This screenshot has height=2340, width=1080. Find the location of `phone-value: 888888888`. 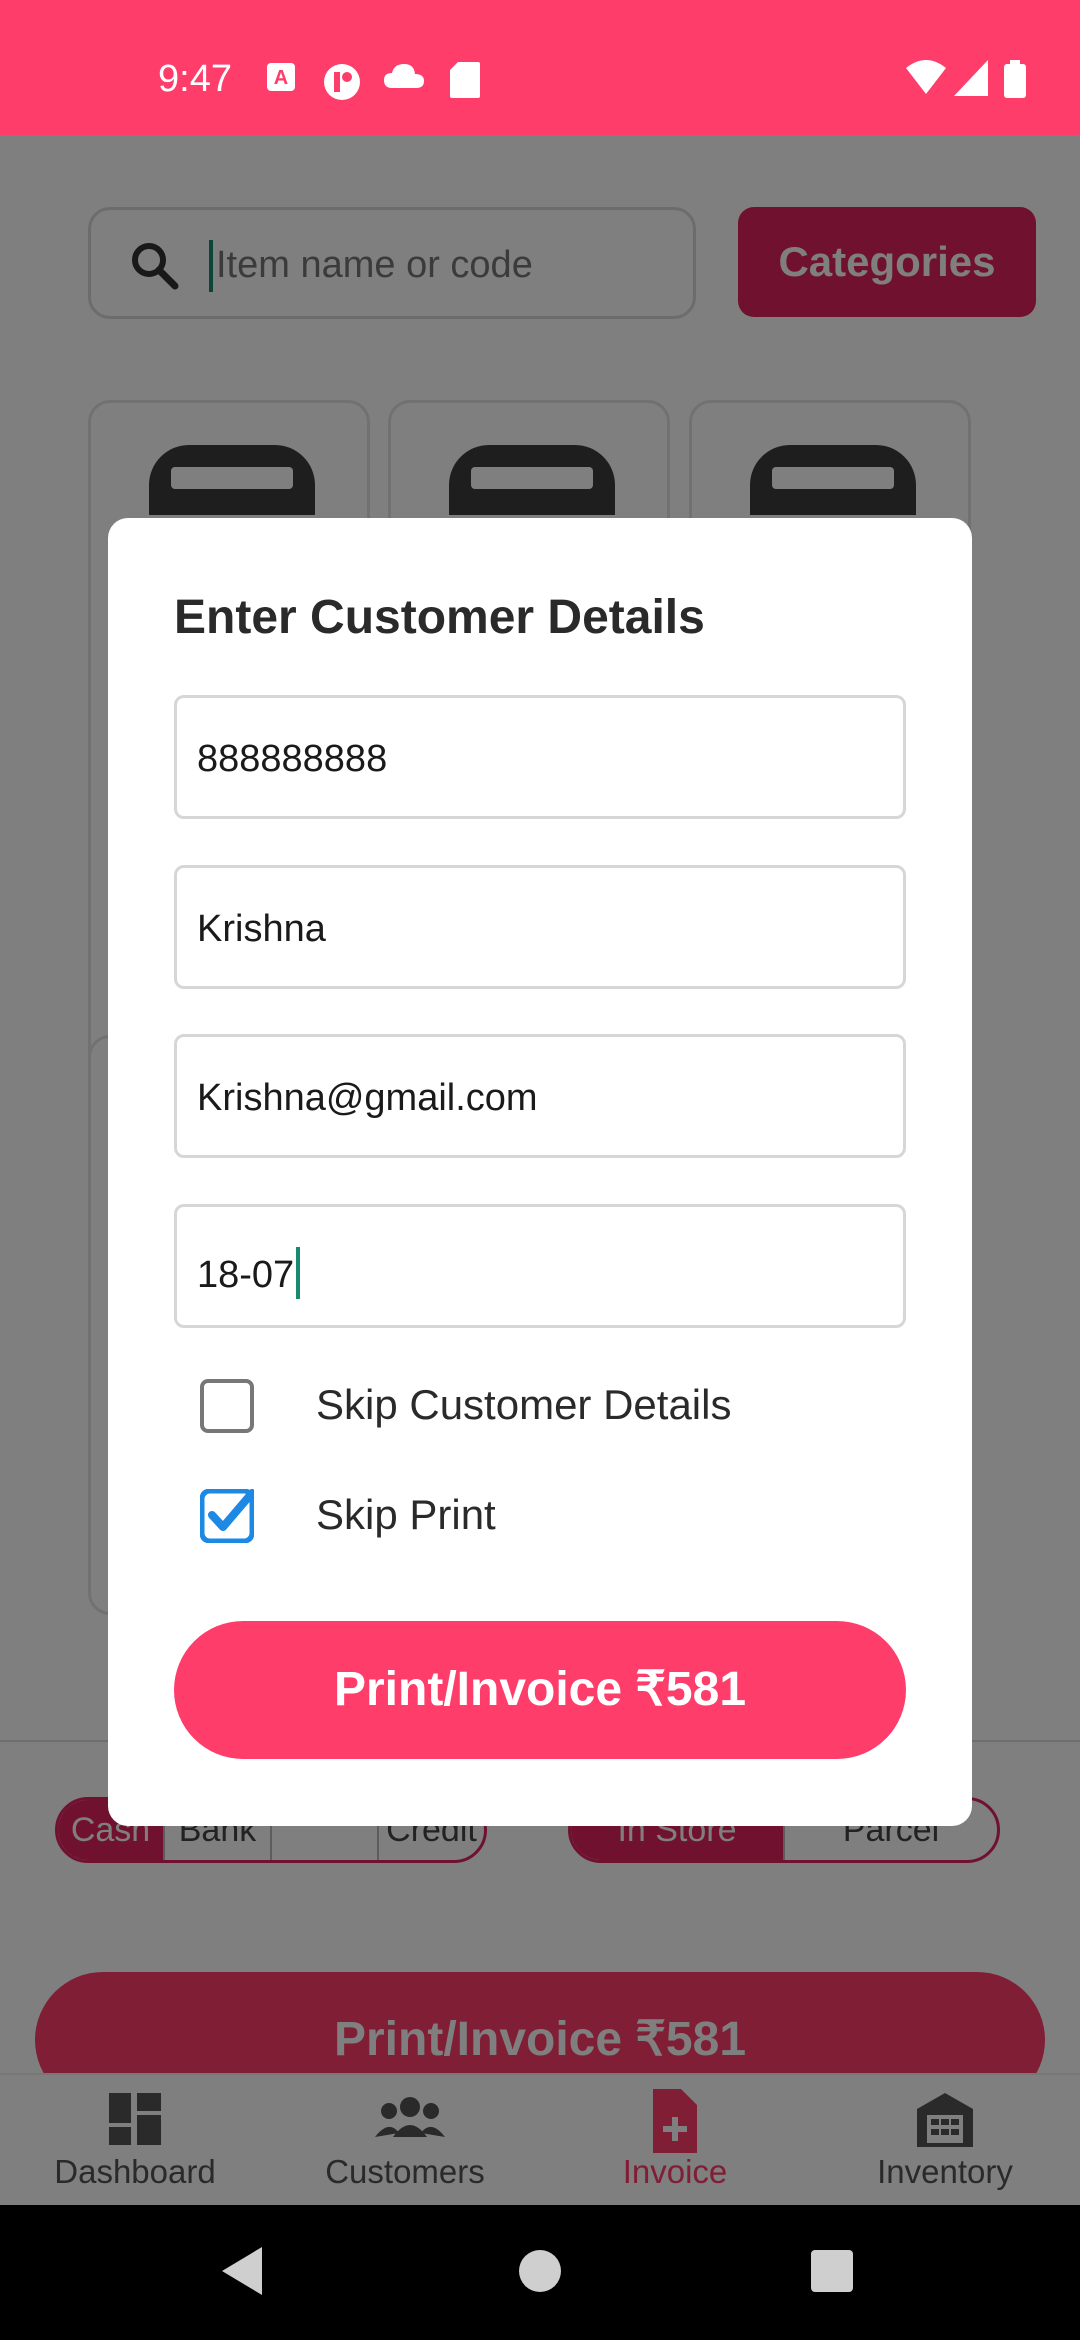

phone-value: 888888888 is located at coordinates (292, 759).